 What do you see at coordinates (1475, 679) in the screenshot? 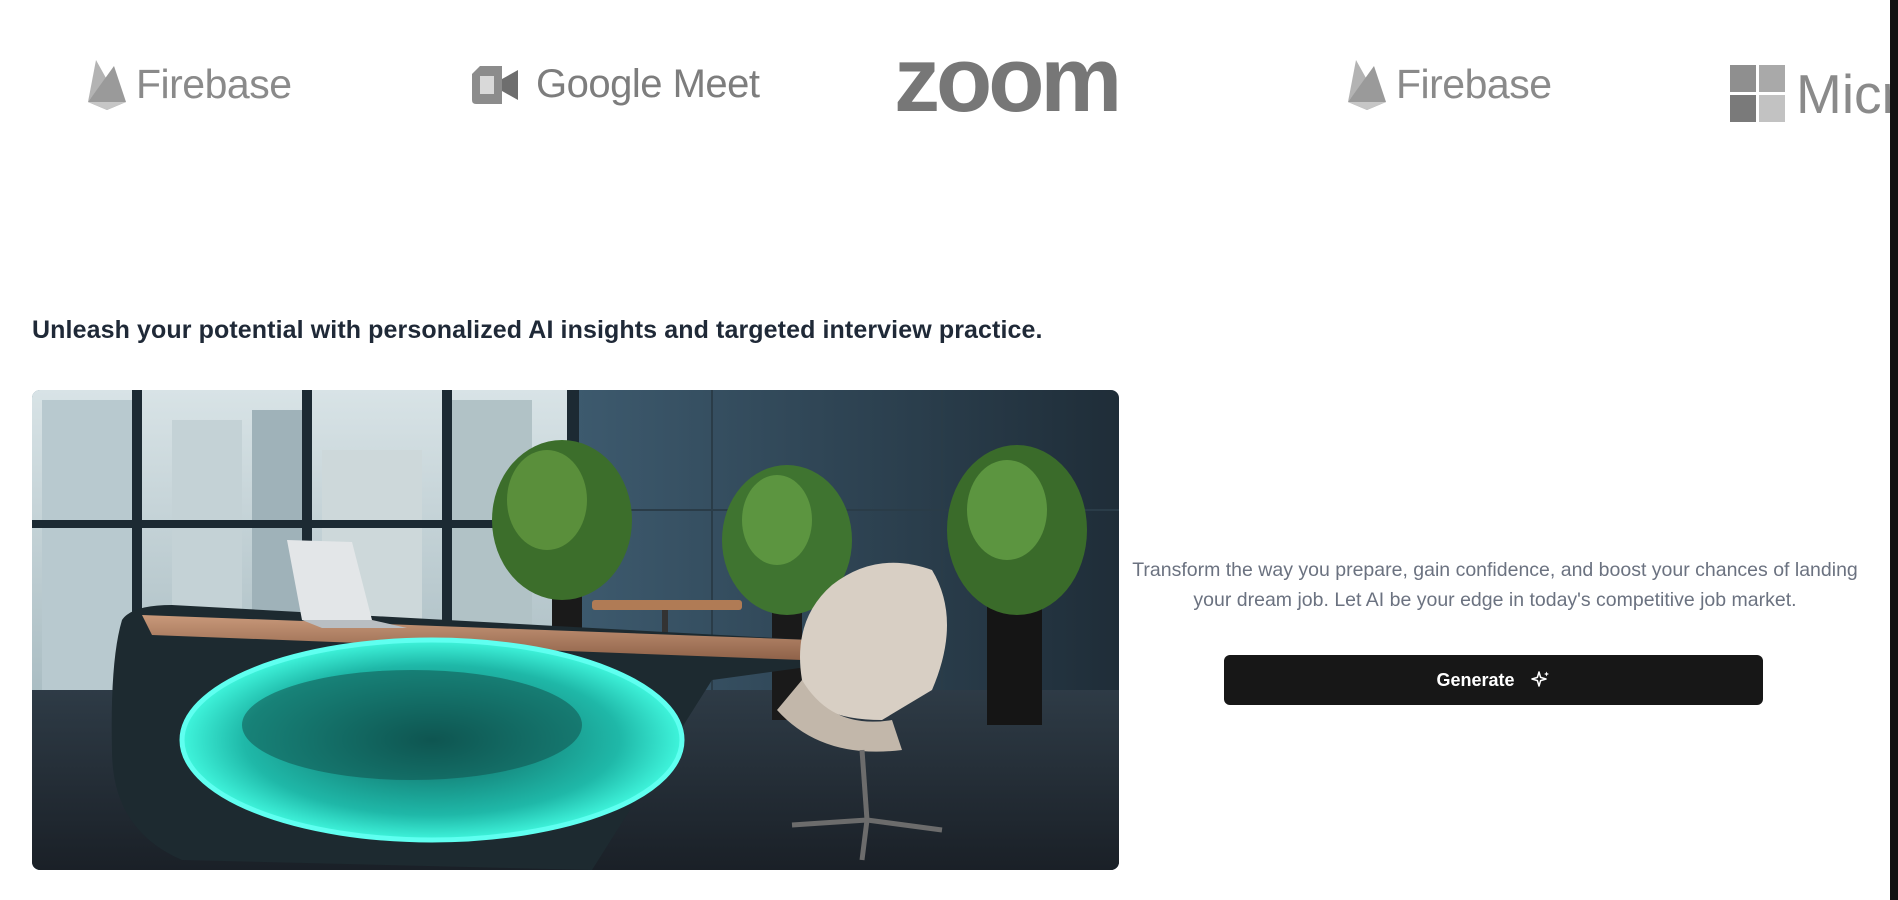
I see `generate-button-label: Generate` at bounding box center [1475, 679].